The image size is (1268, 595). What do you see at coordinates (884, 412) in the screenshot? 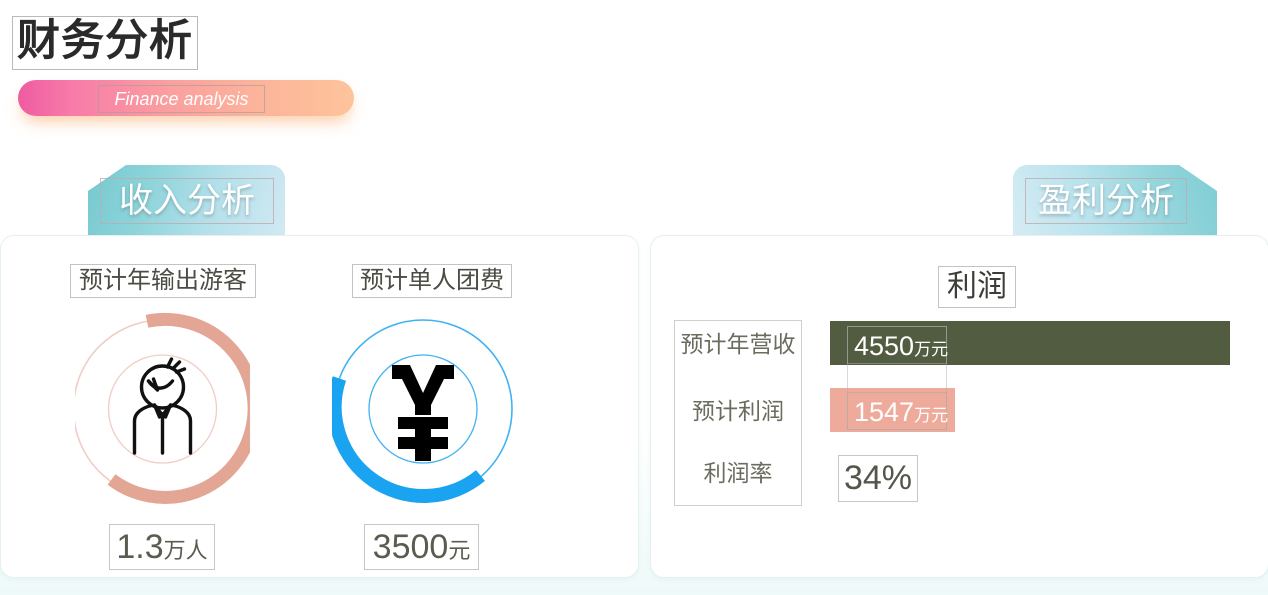
I see `bar-value-number: 1547` at bounding box center [884, 412].